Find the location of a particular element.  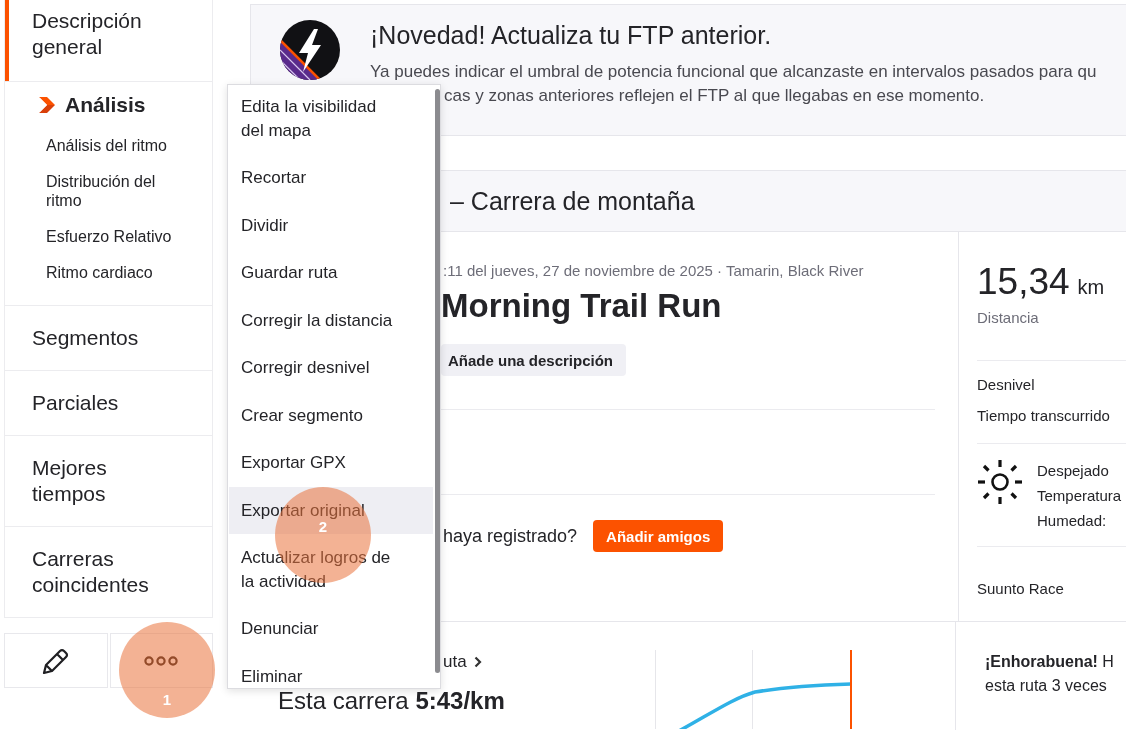

nav-item: Descripción general is located at coordinates (108, 41).